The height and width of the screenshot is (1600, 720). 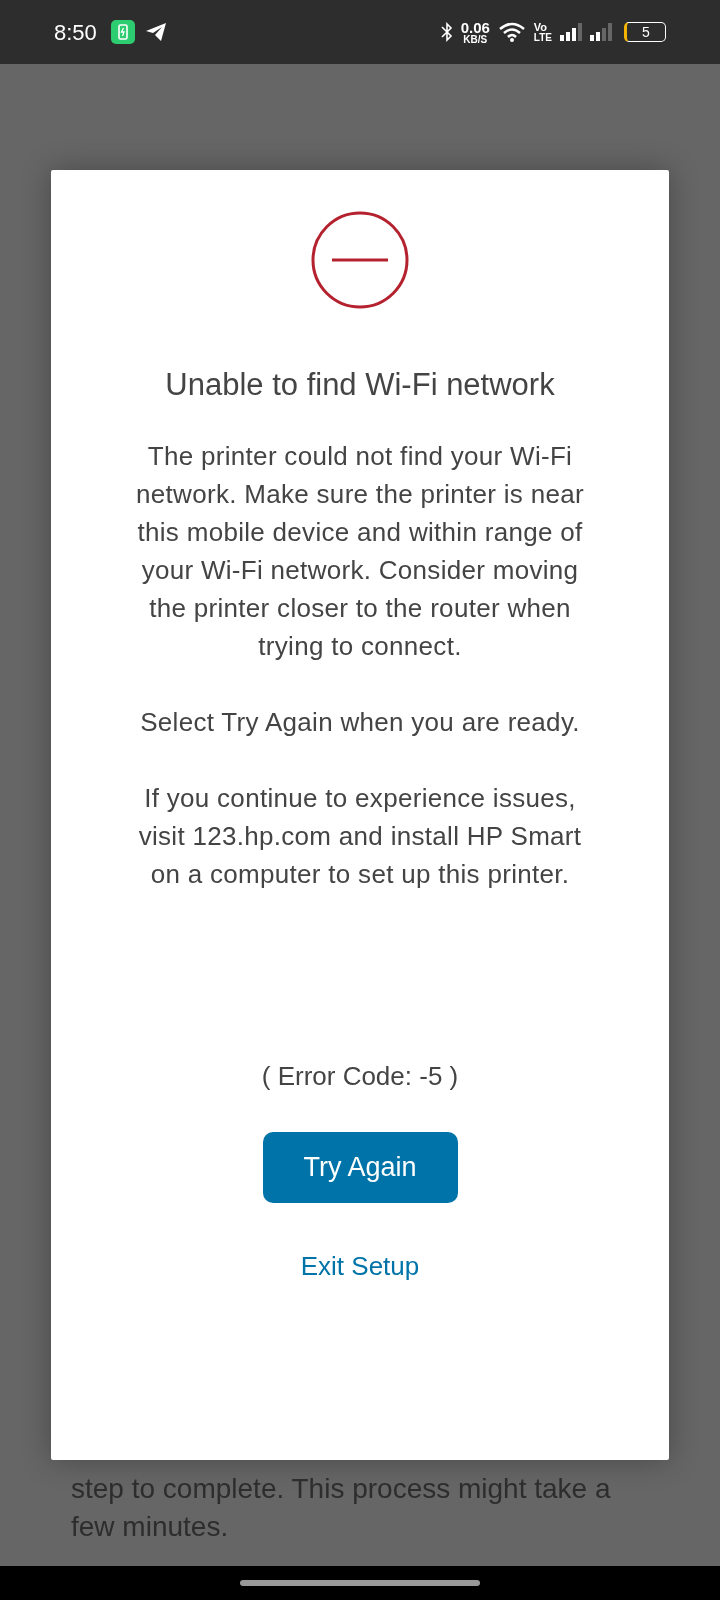 What do you see at coordinates (360, 1076) in the screenshot?
I see `error-code: ( Error Code: -5 )` at bounding box center [360, 1076].